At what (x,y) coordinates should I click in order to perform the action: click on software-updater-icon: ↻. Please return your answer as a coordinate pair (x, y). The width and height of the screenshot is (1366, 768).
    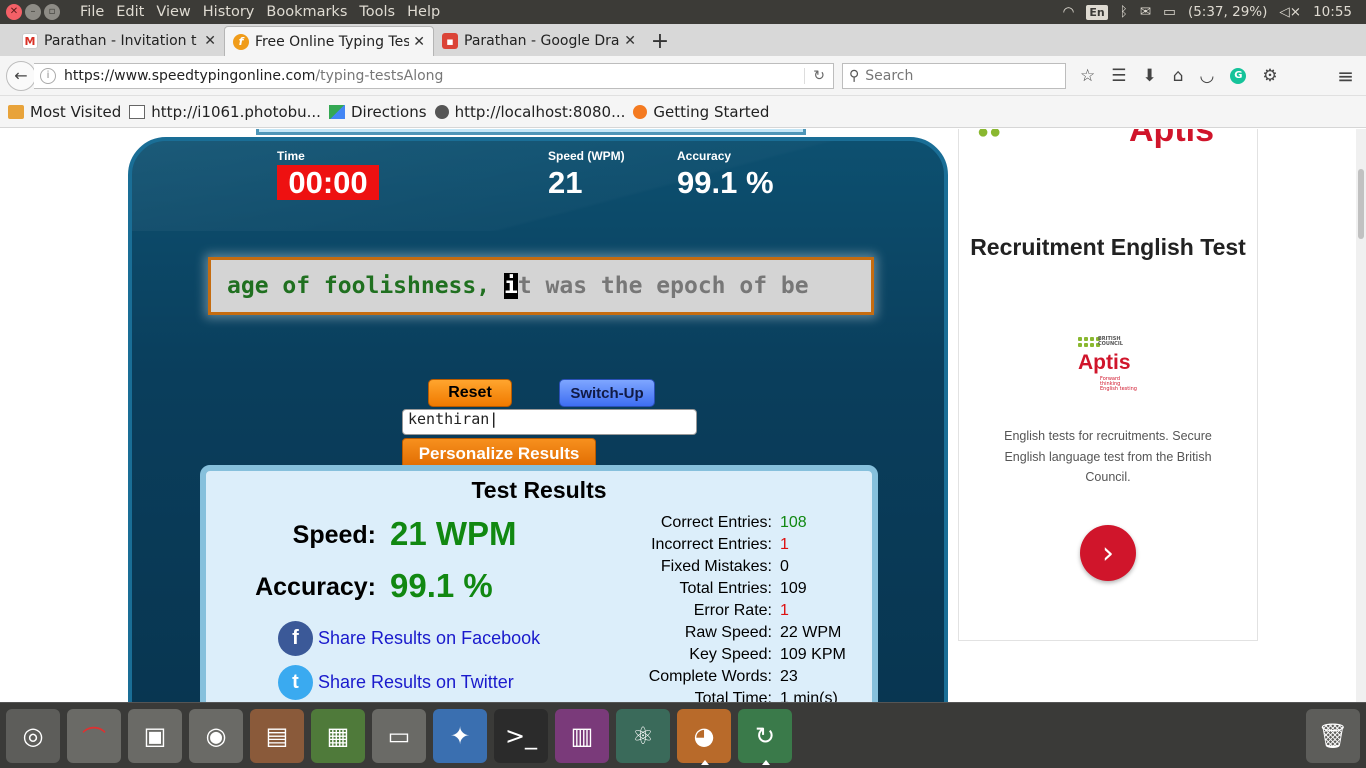
    Looking at the image, I should click on (765, 737).